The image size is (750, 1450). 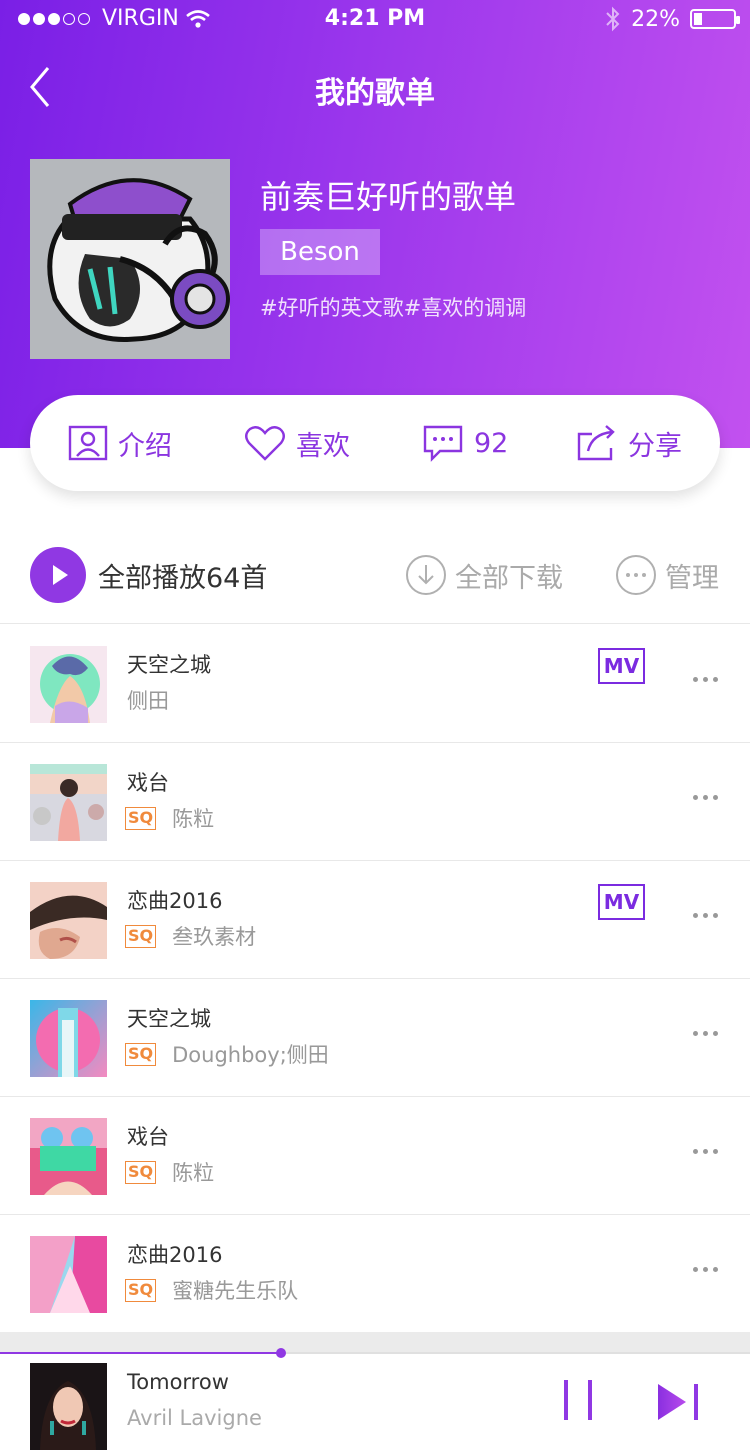 What do you see at coordinates (692, 578) in the screenshot?
I see `manage-label: 管理` at bounding box center [692, 578].